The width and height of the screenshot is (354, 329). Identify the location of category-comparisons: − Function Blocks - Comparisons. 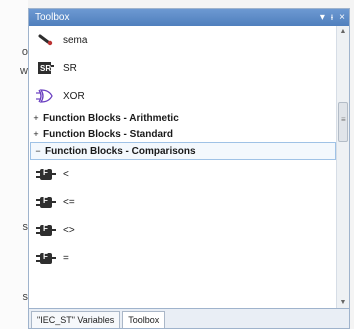
(183, 151).